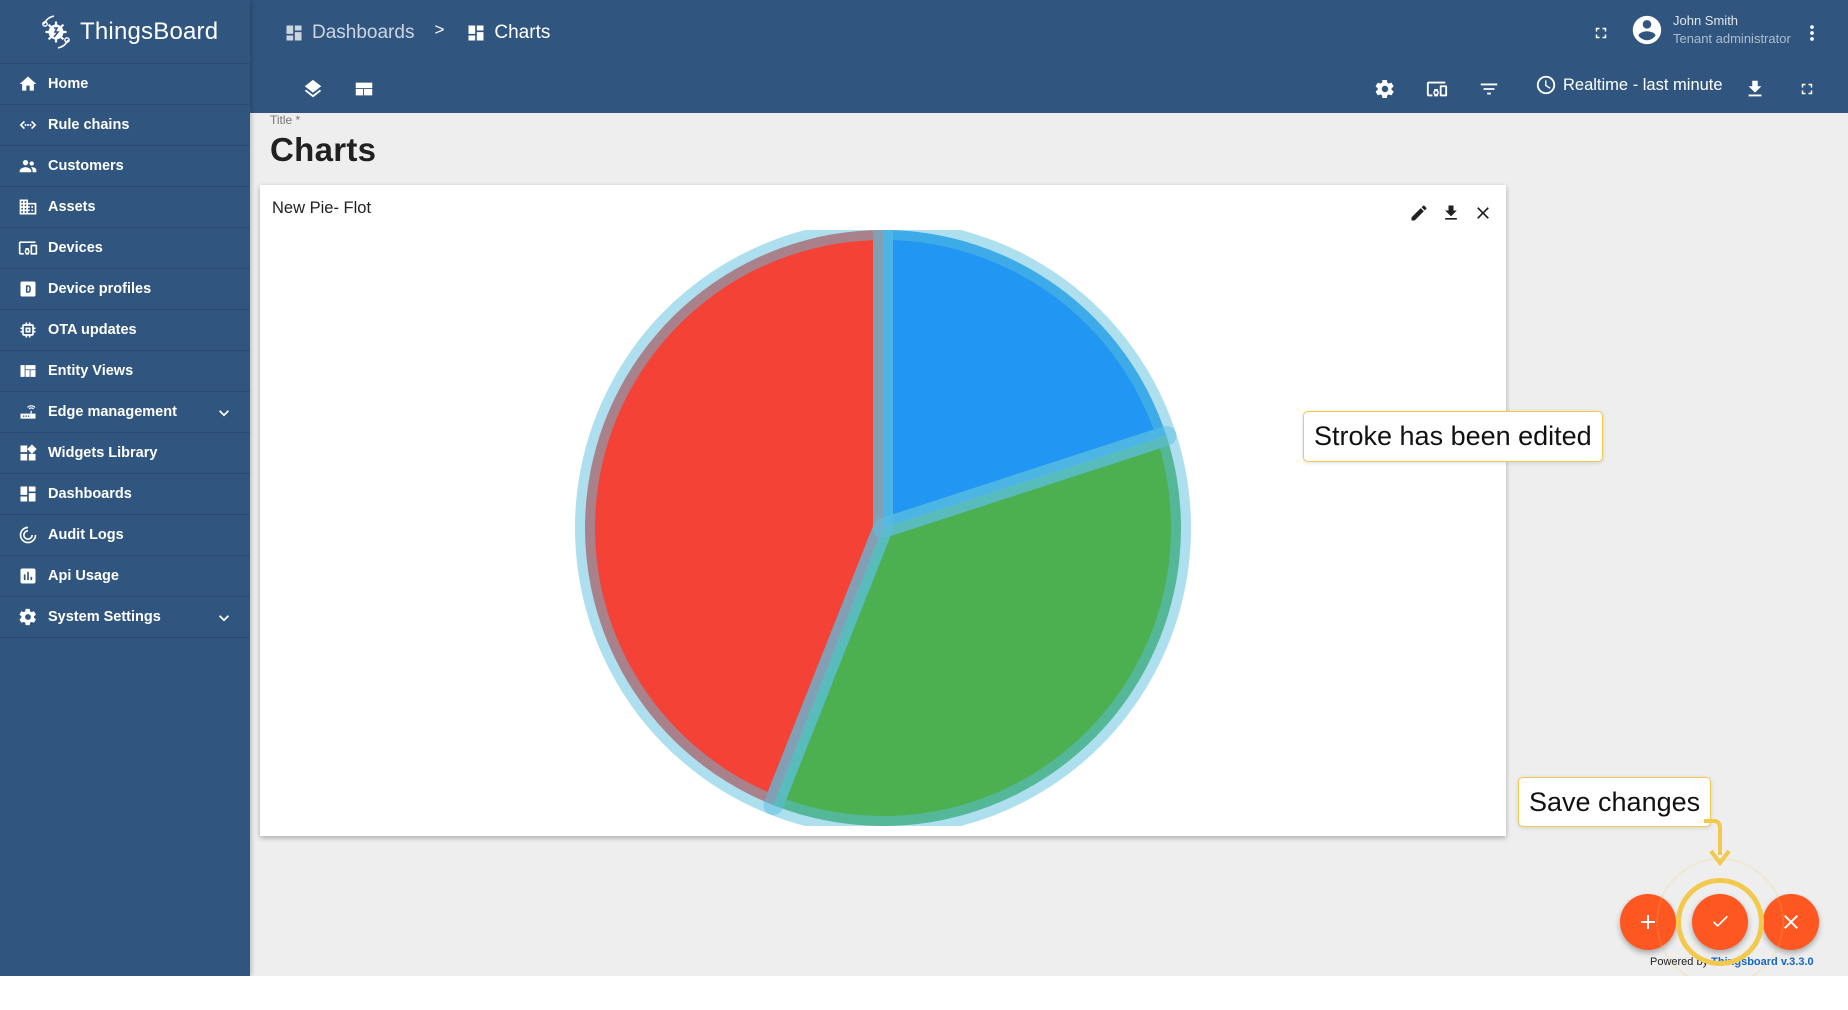 The height and width of the screenshot is (1010, 1848). Describe the element at coordinates (28, 576) in the screenshot. I see `api-usage-icon` at that location.